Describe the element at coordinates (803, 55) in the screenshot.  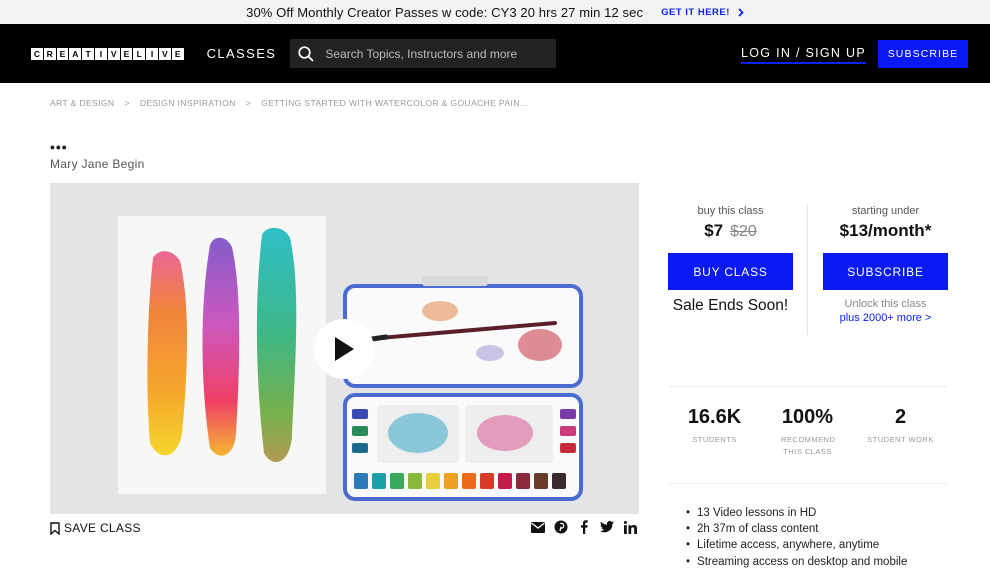
I see `login-signup-link: LOG IN / SIGN UP` at that location.